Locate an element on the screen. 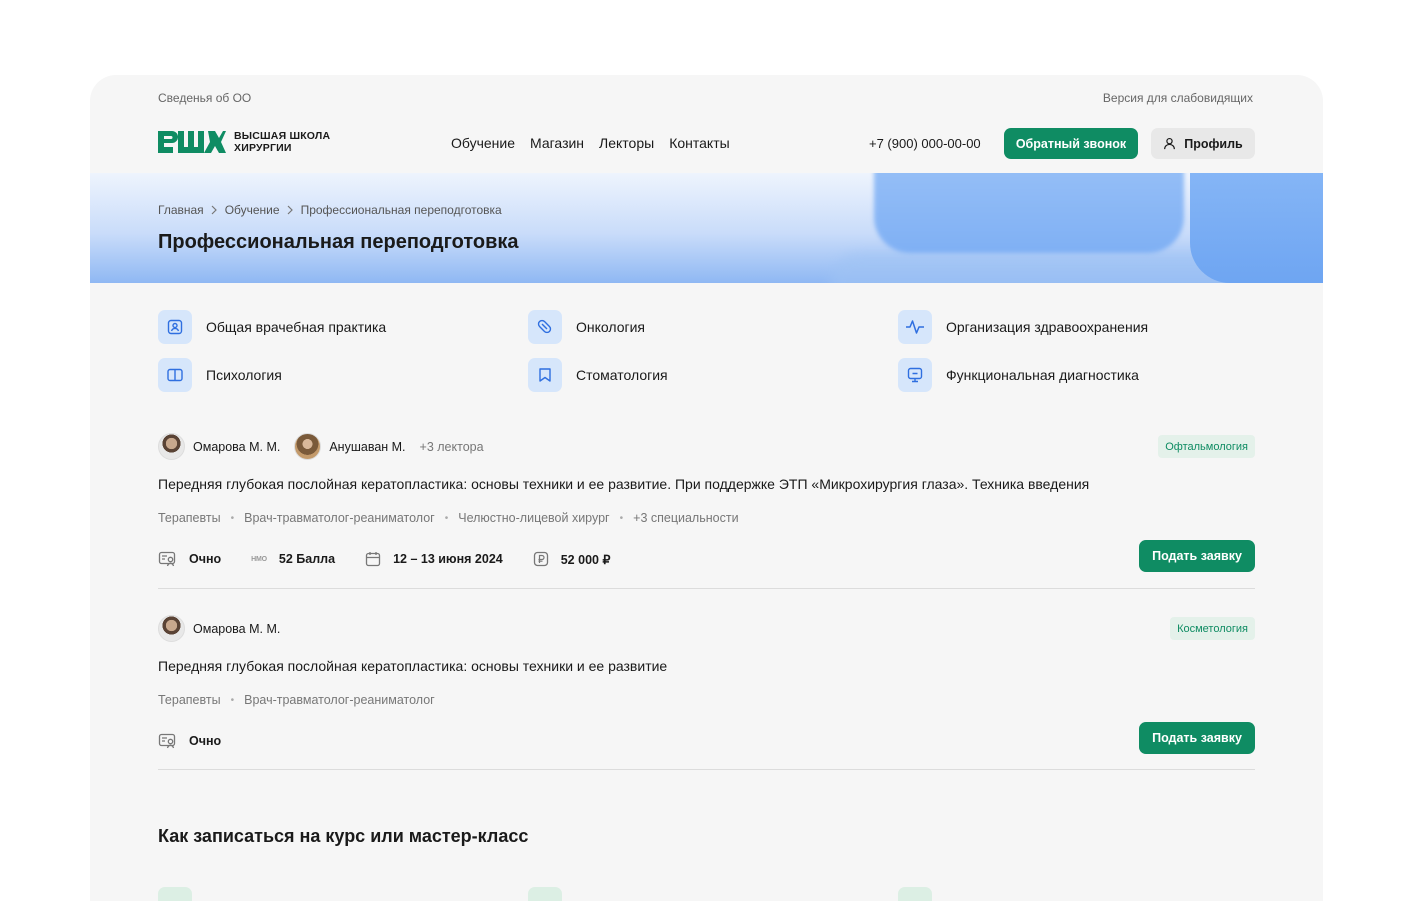 This screenshot has height=901, width=1411. dates-item: 12 – 13 июня 2024 is located at coordinates (434, 559).